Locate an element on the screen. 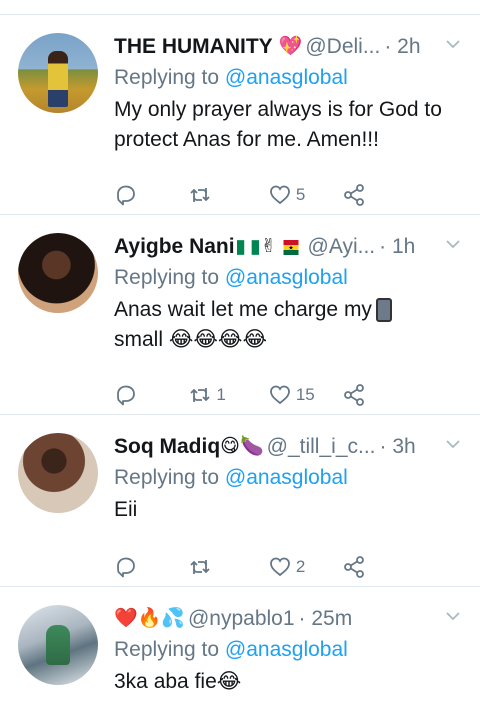 This screenshot has height=701, width=480. like-count: 15 is located at coordinates (305, 394).